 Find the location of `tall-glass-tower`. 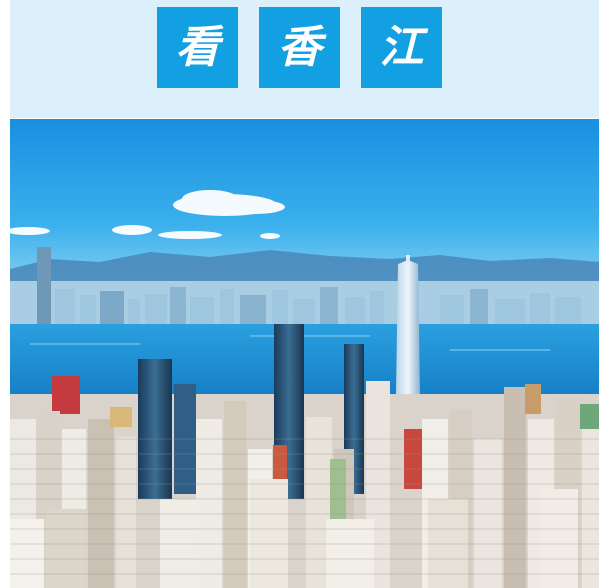

tall-glass-tower is located at coordinates (408, 324).